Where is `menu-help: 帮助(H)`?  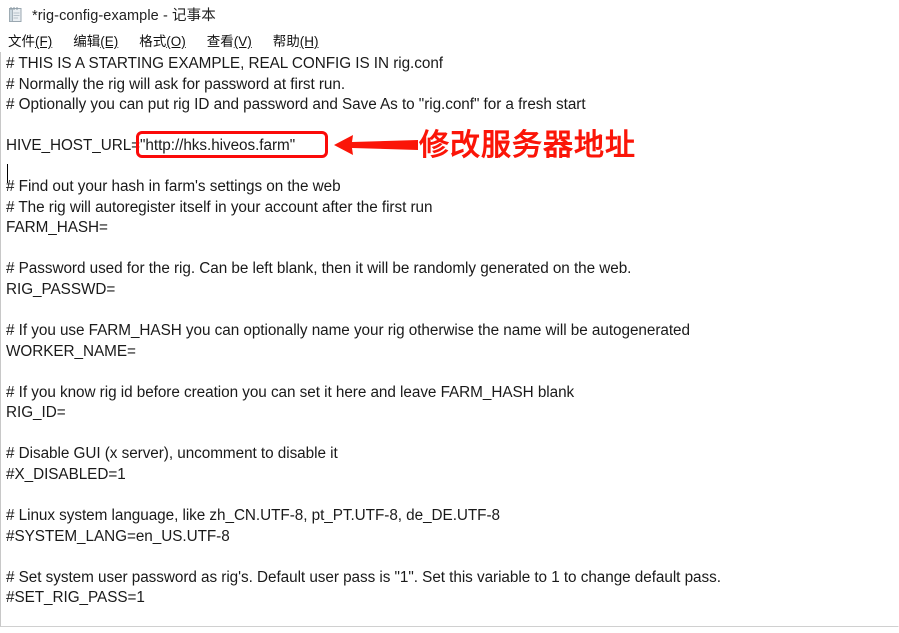
menu-help: 帮助(H) is located at coordinates (296, 40).